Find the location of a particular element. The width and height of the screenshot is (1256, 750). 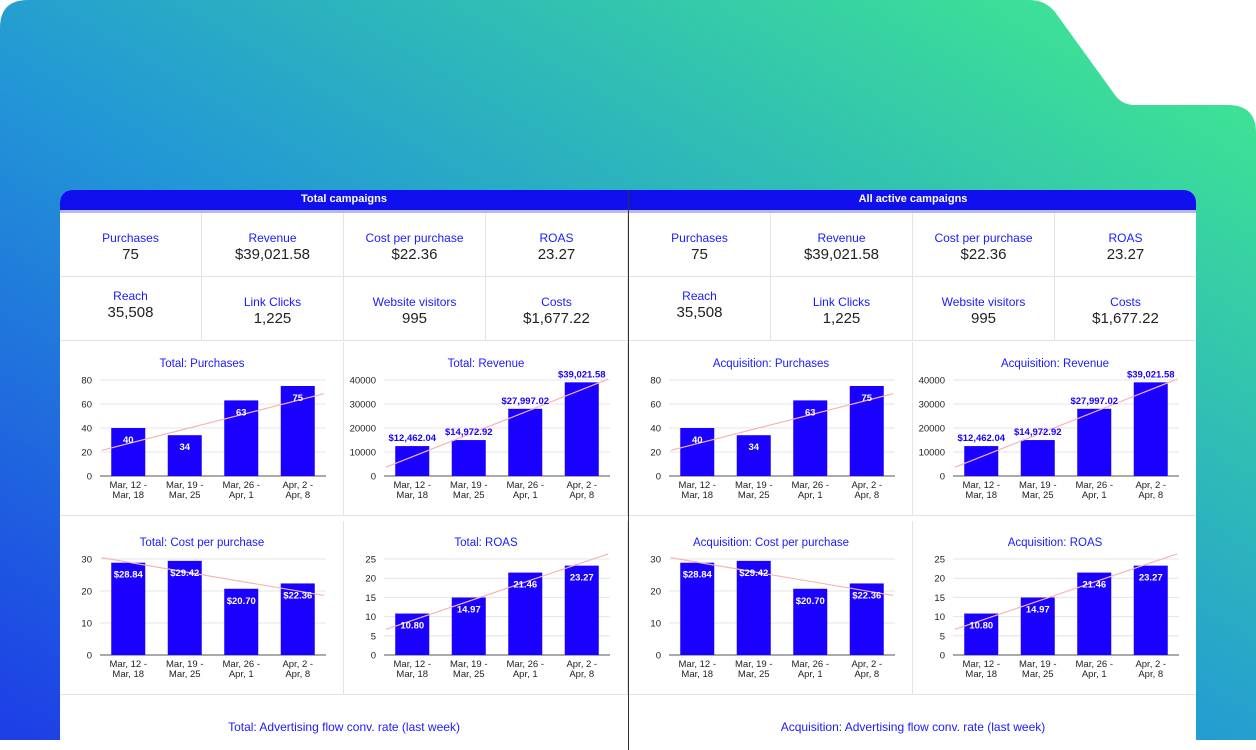

kpi-costs: Costs $1,677.22 is located at coordinates (1125, 309).